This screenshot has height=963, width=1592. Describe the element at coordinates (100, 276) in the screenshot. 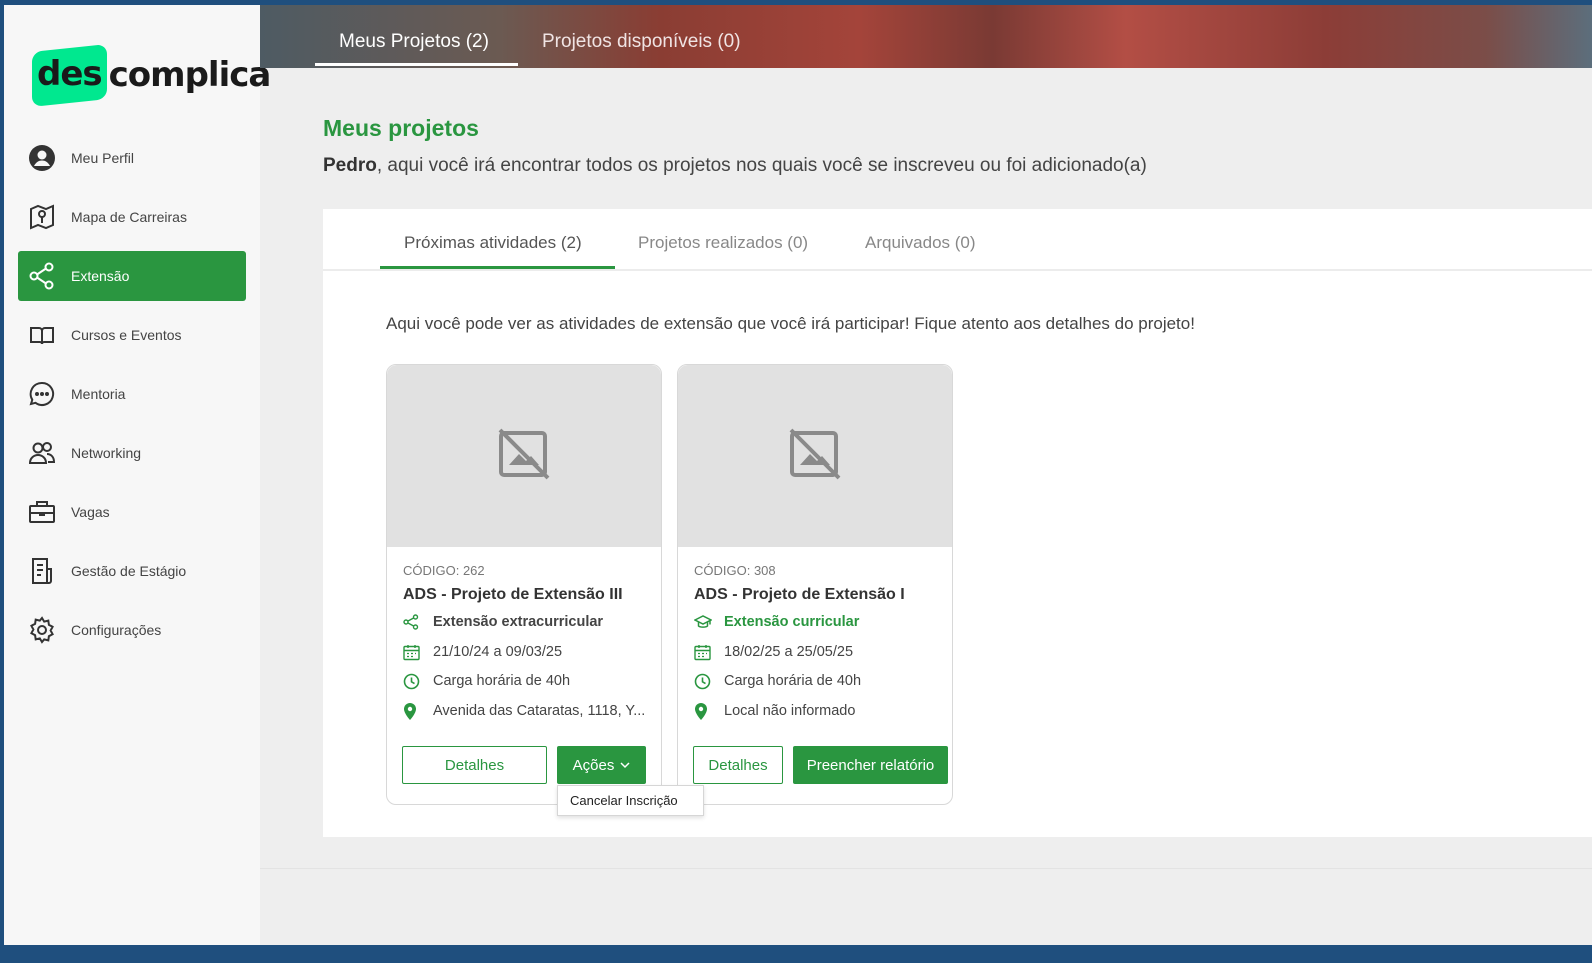

I see `sidebar-item-label: Extensão` at that location.